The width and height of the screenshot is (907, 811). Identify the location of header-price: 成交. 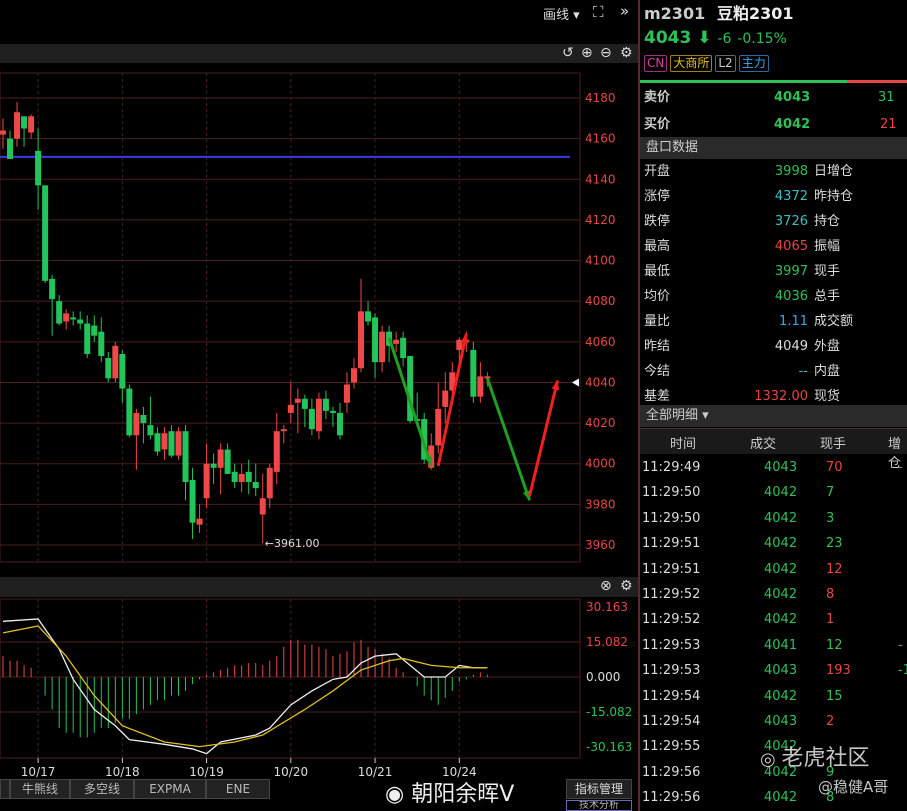
(763, 444).